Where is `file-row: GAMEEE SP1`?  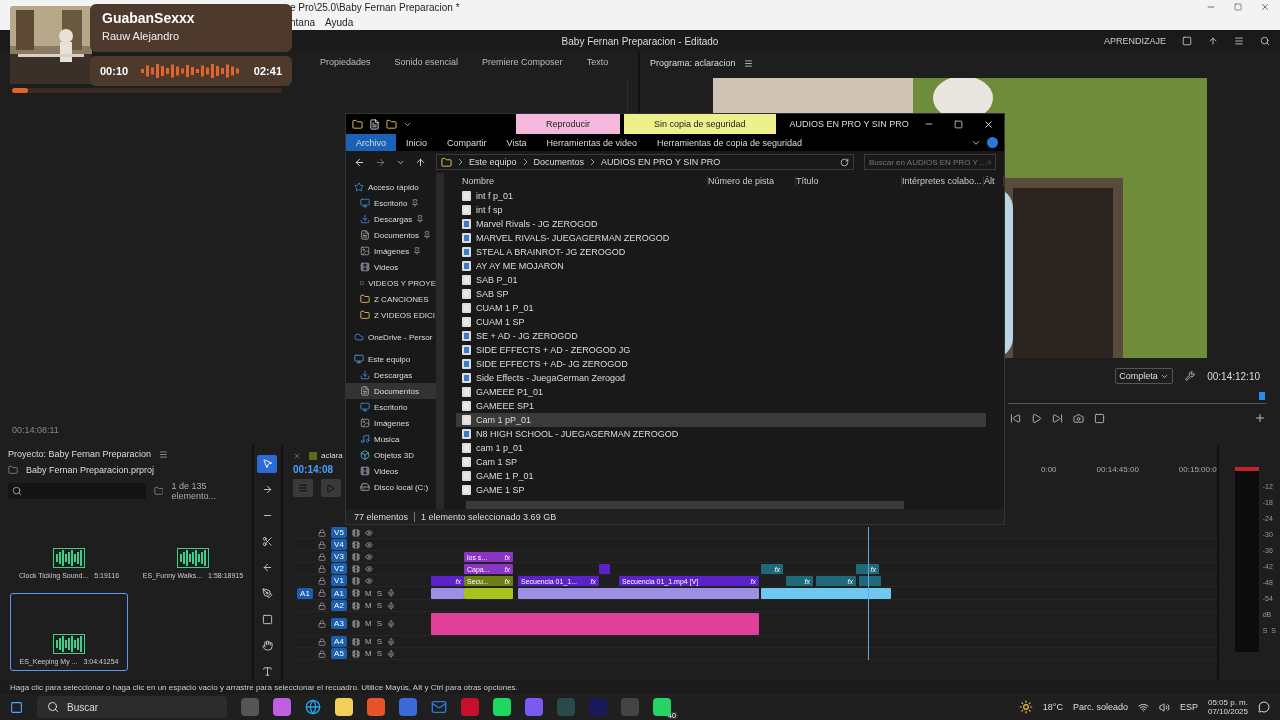
file-row: GAMEEE SP1 is located at coordinates (721, 406).